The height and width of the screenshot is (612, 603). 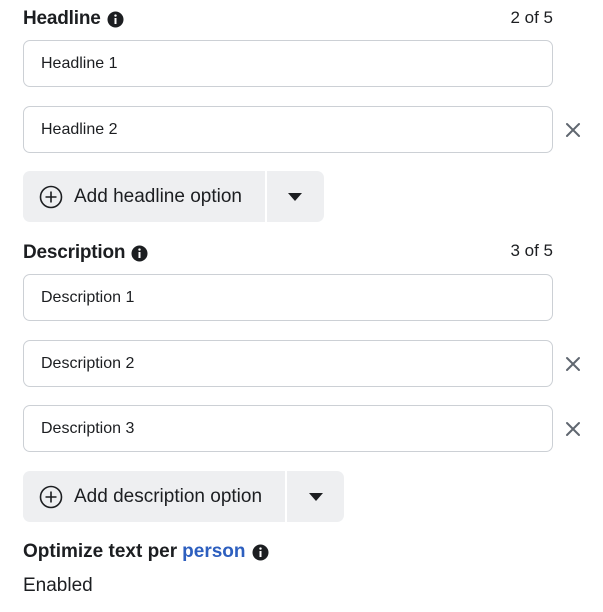 I want to click on headline-dropdown-button, so click(x=295, y=196).